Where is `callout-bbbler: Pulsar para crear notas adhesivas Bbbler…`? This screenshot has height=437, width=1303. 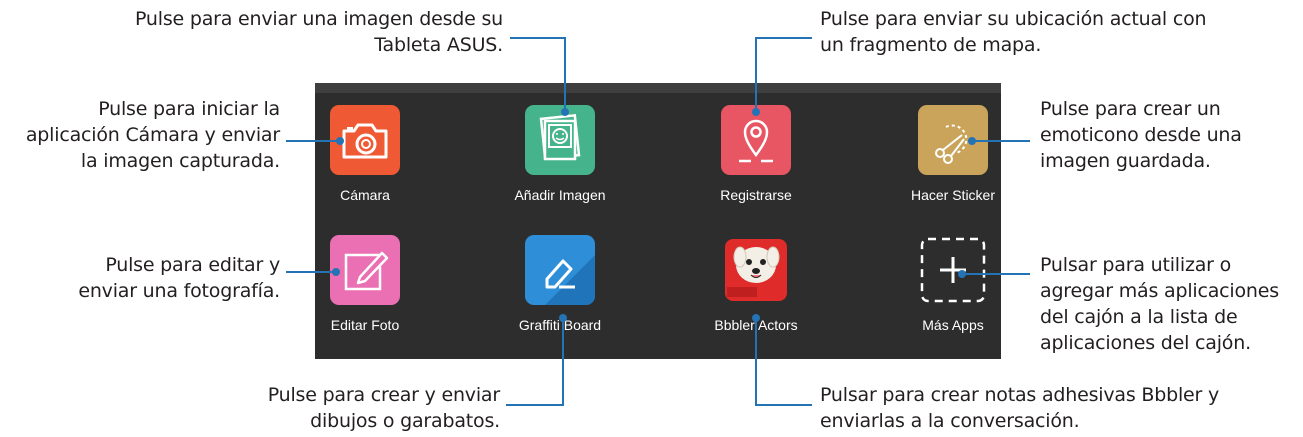
callout-bbbler: Pulsar para crear notas adhesivas Bbbler… is located at coordinates (1020, 408).